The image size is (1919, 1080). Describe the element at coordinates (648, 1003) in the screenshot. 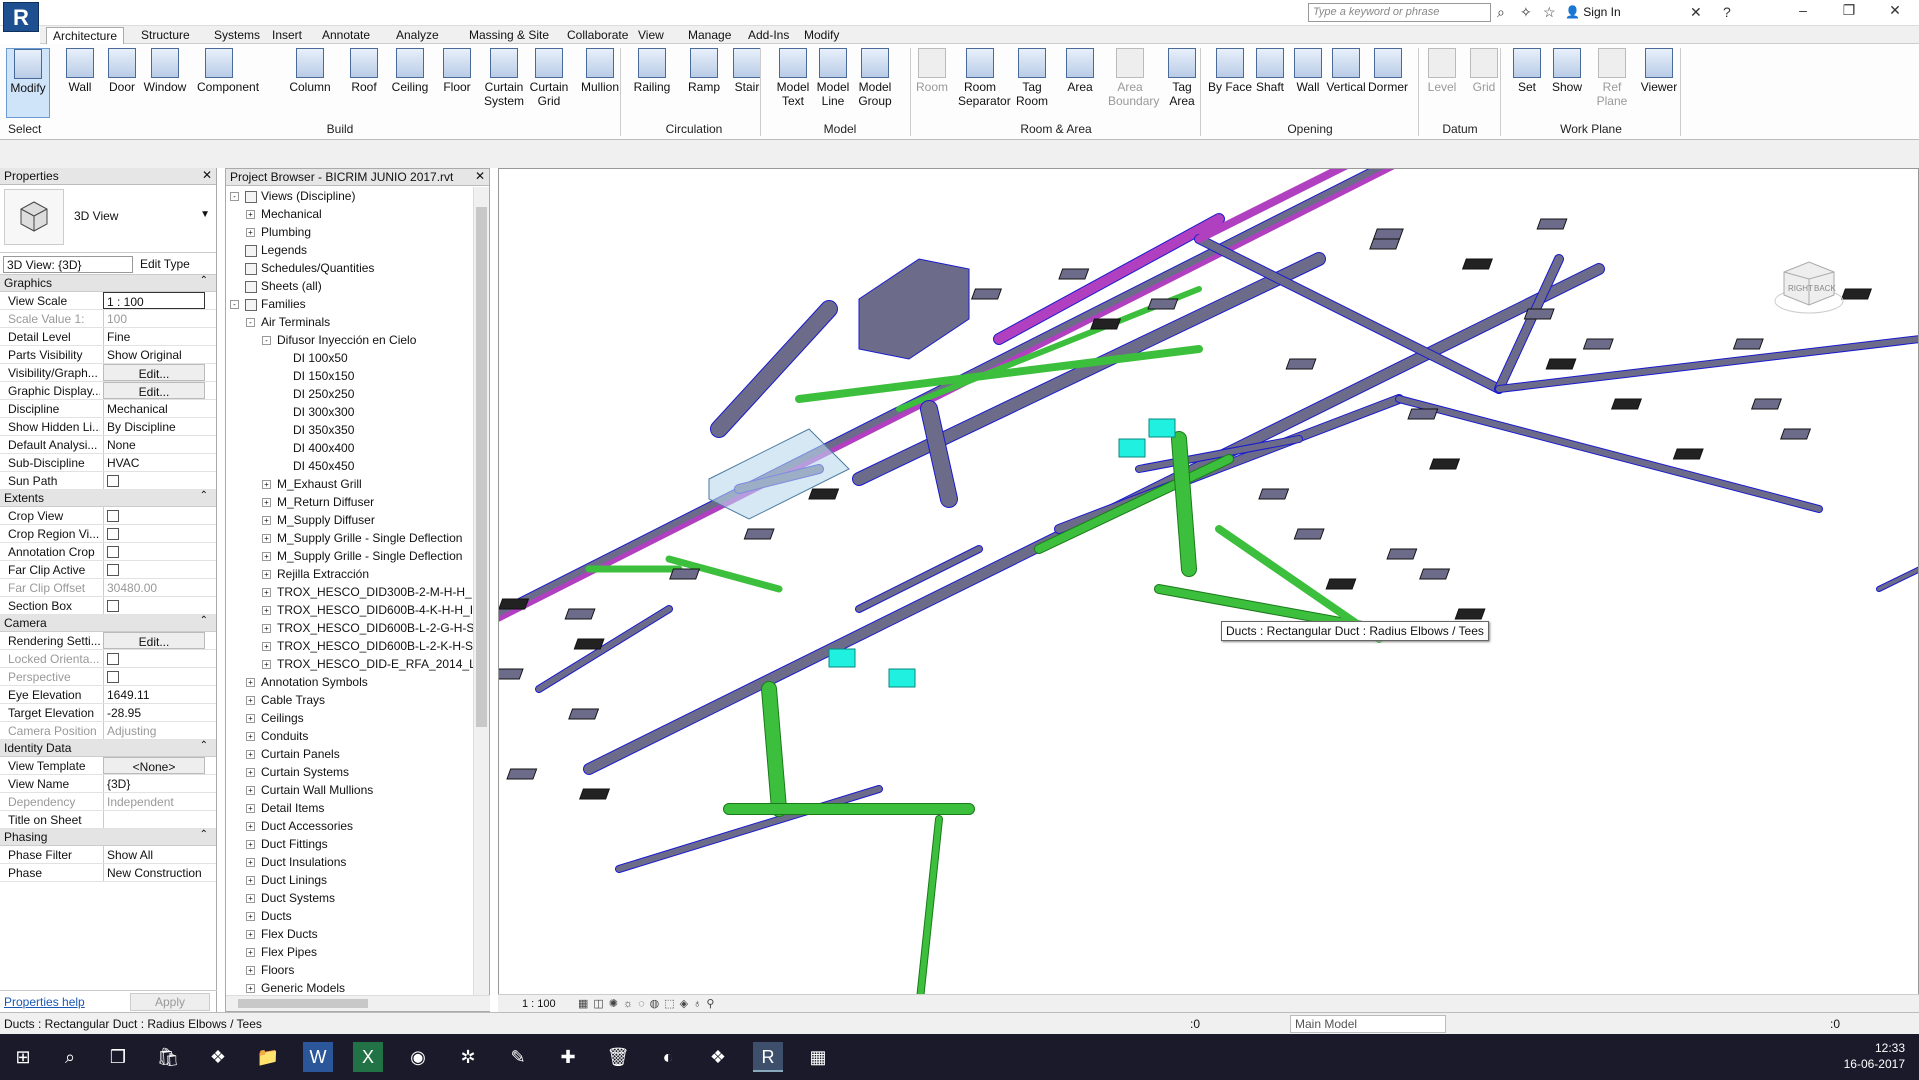

I see `view-control-icons: ▦◫✺☼◌◍⬚◈♁⚲` at that location.